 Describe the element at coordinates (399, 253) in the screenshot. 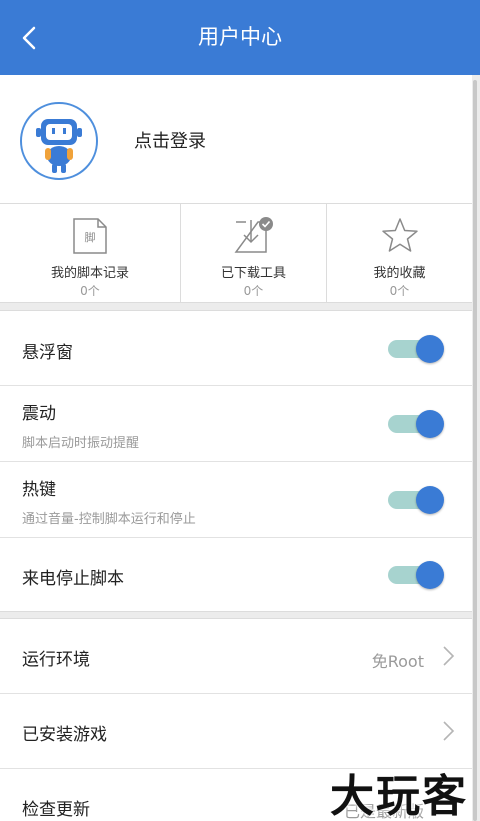

I see `stat-favorites: 我的收藏 0个` at that location.